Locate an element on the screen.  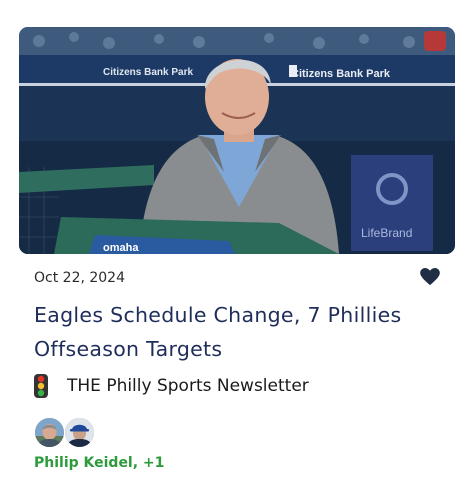
banner-text-right: Citizens Bank Park is located at coordinates (341, 74).